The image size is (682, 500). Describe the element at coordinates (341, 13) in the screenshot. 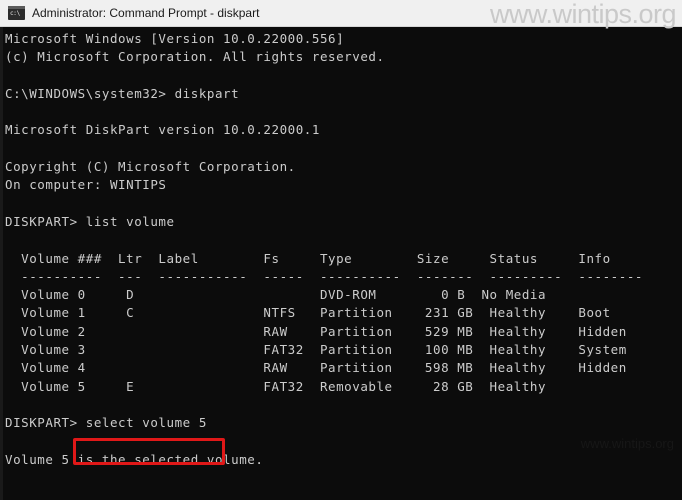

I see `window-titlebar: Administrator: Command Prompt - diskpart` at that location.